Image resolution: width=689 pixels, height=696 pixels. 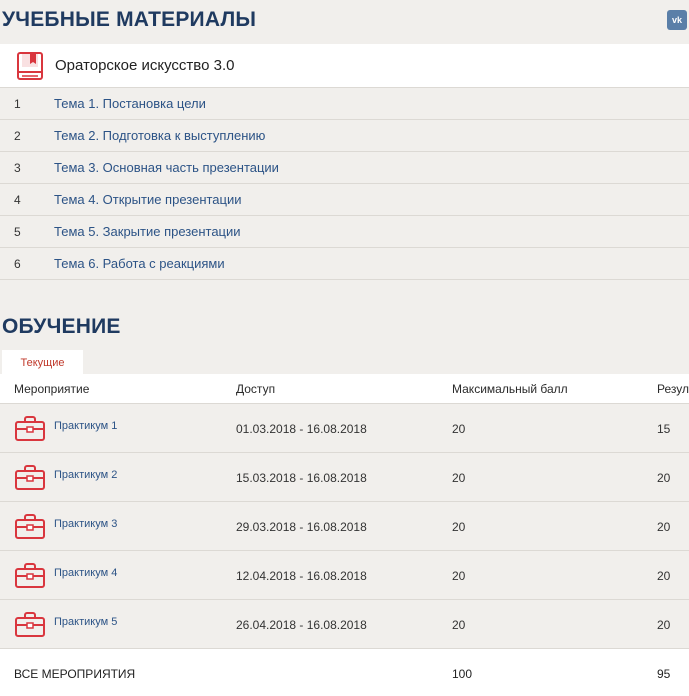 I want to click on access-period: 15.03.2018 - 16.08.2018, so click(x=301, y=478).